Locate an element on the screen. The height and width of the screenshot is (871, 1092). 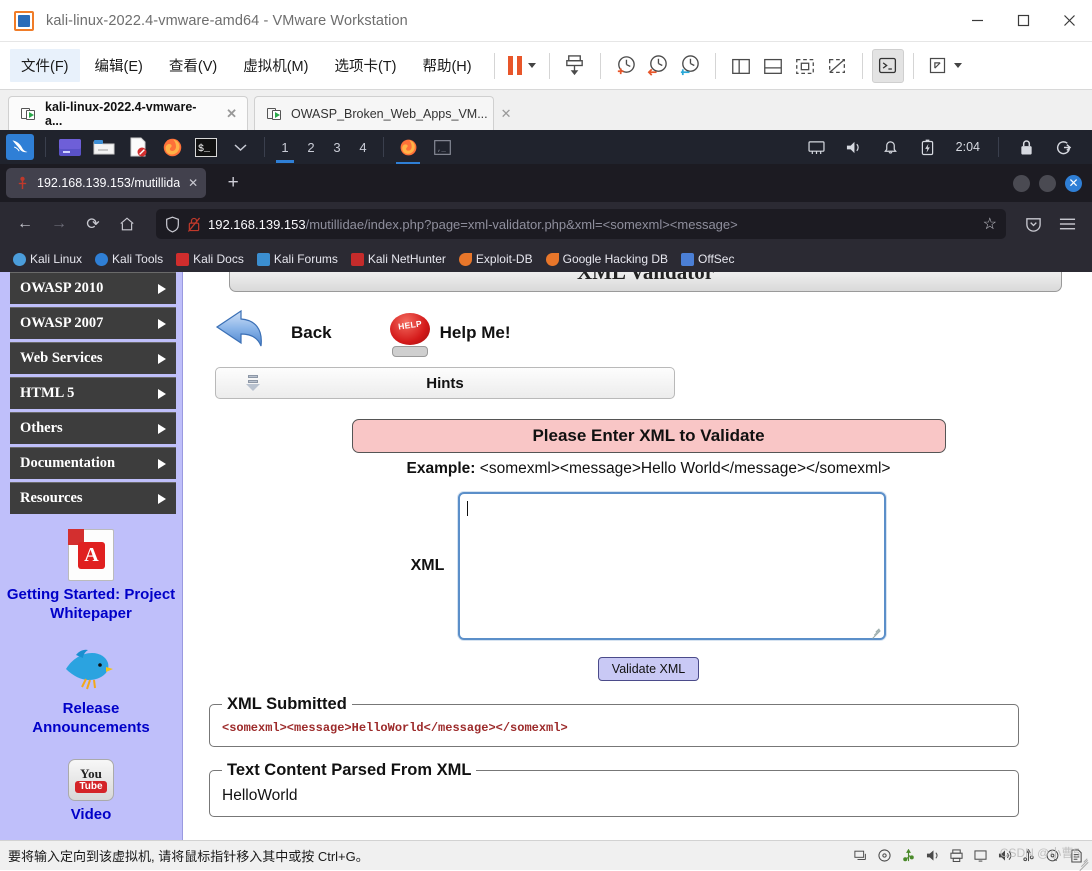
snapshot-add-button is located at coordinates (626, 66).